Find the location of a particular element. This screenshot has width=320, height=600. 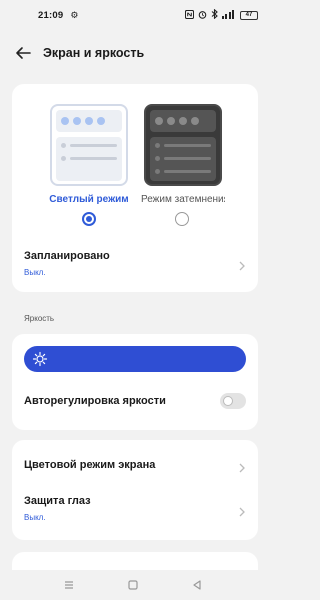

dark-mode-radio is located at coordinates (182, 219).